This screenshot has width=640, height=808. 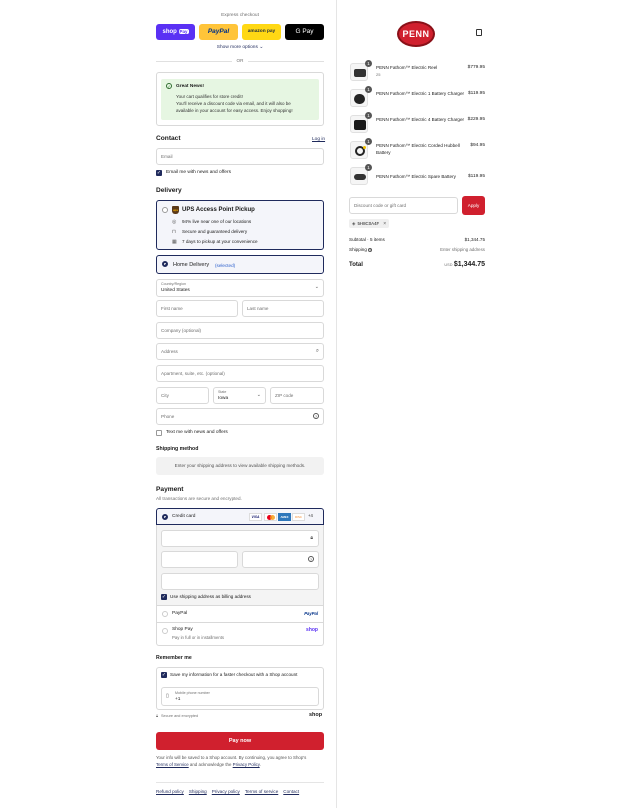 I want to click on phone-field: Phone ?, so click(x=240, y=416).